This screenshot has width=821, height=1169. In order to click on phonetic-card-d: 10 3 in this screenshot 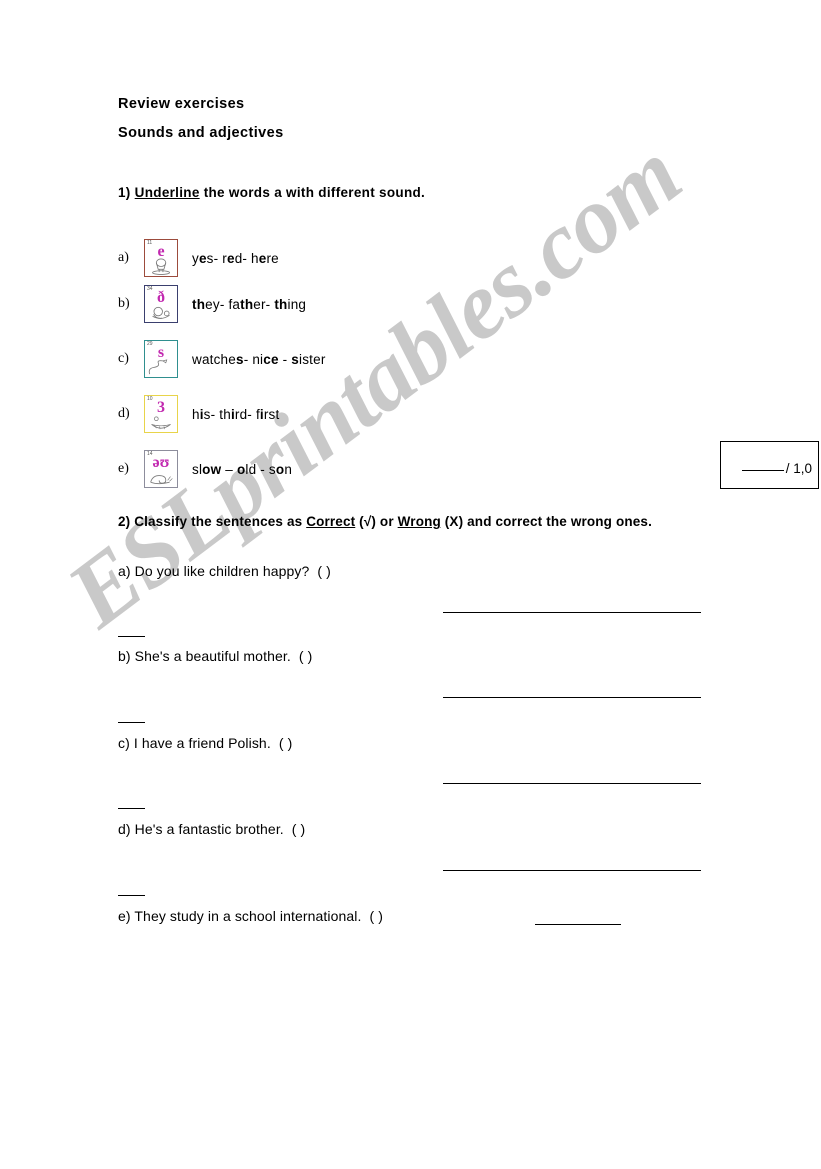, I will do `click(161, 414)`.